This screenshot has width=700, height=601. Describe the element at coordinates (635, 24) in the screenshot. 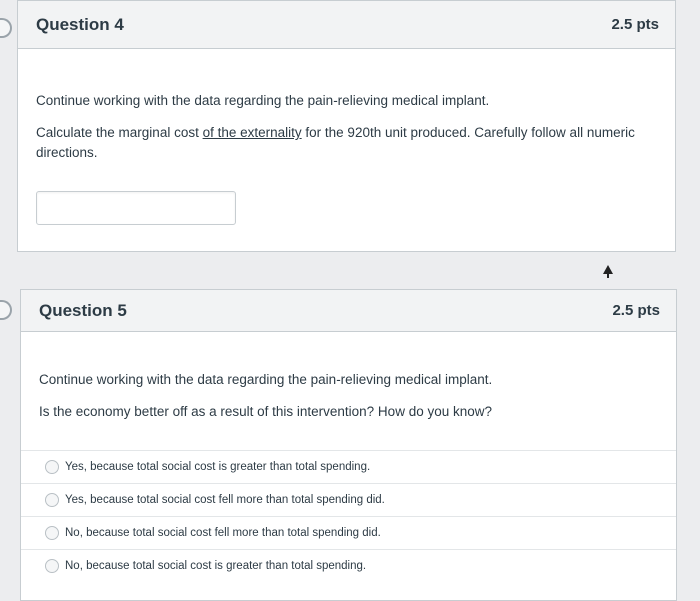

I see `question-4-points: 2.5 pts` at that location.